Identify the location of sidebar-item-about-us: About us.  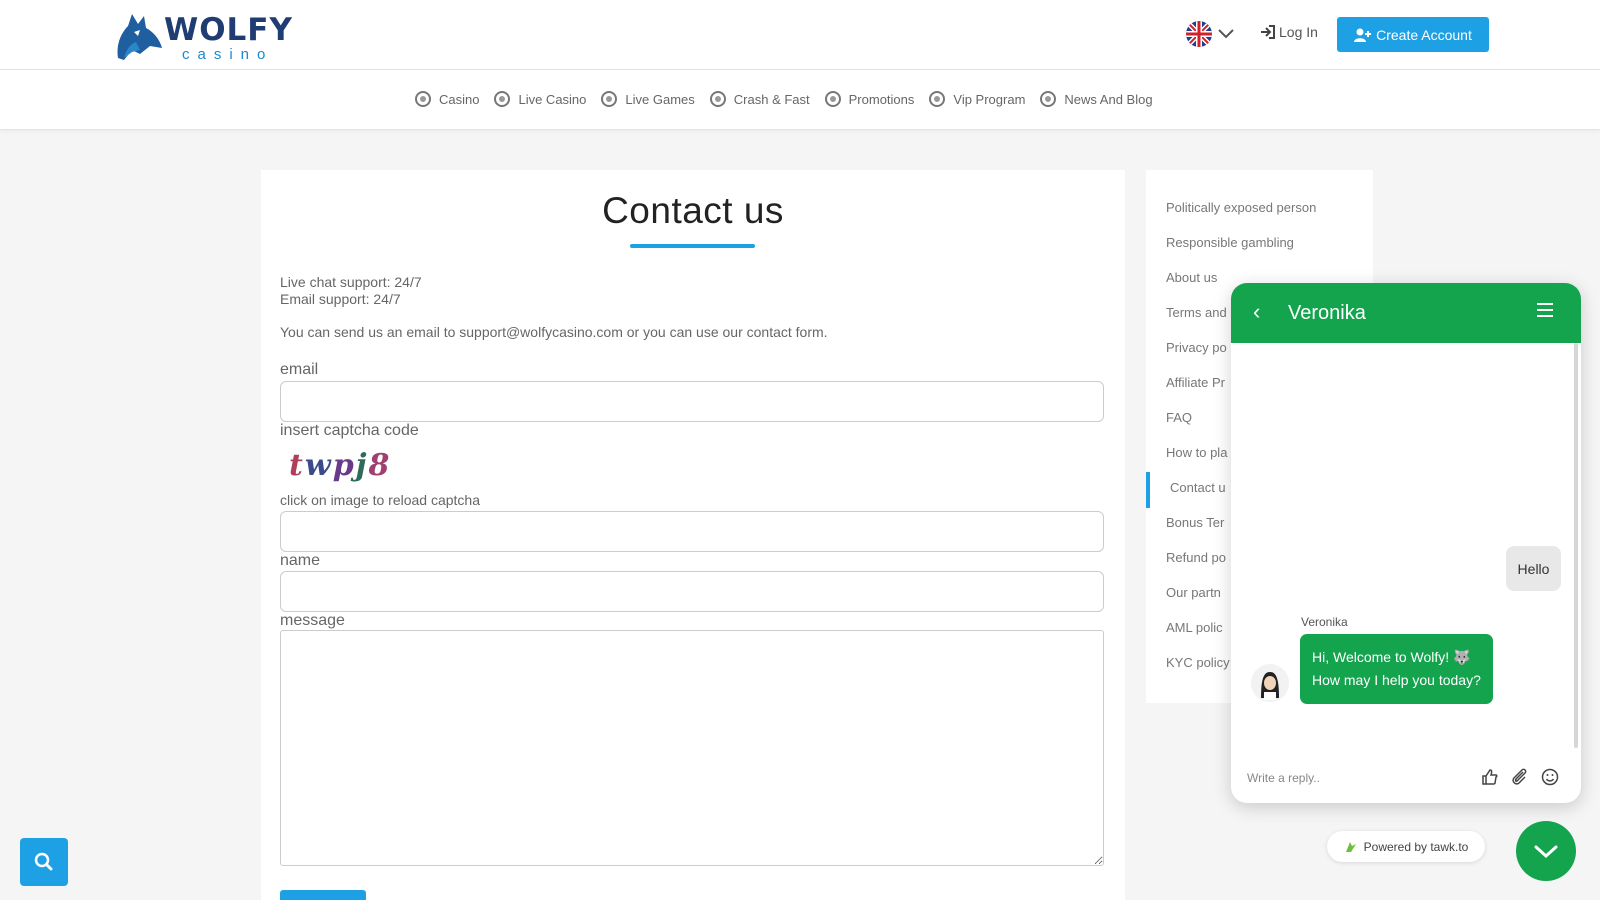
(1191, 277).